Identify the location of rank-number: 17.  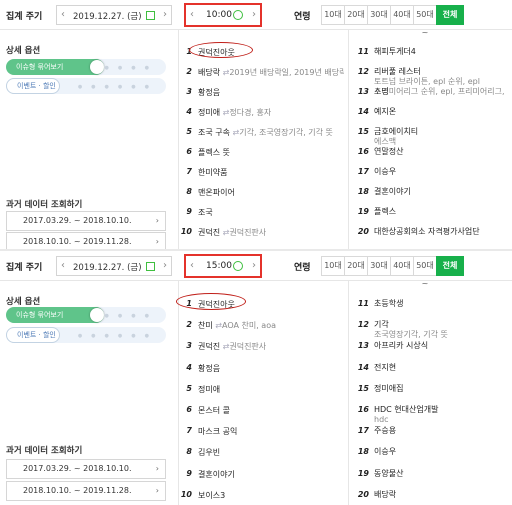
(363, 431).